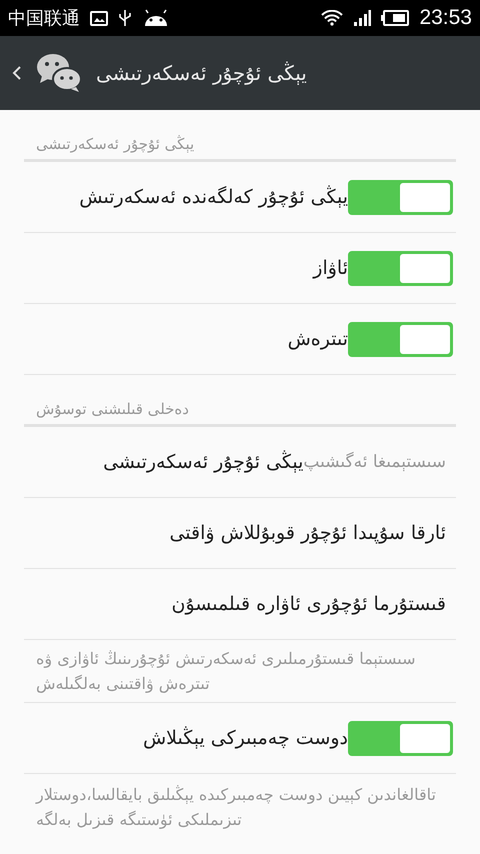 This screenshot has height=854, width=480. Describe the element at coordinates (309, 604) in the screenshot. I see `setting-label: قىستۇرما ئۇچۇرى ئاۋارە قىلمىسۇن` at that location.